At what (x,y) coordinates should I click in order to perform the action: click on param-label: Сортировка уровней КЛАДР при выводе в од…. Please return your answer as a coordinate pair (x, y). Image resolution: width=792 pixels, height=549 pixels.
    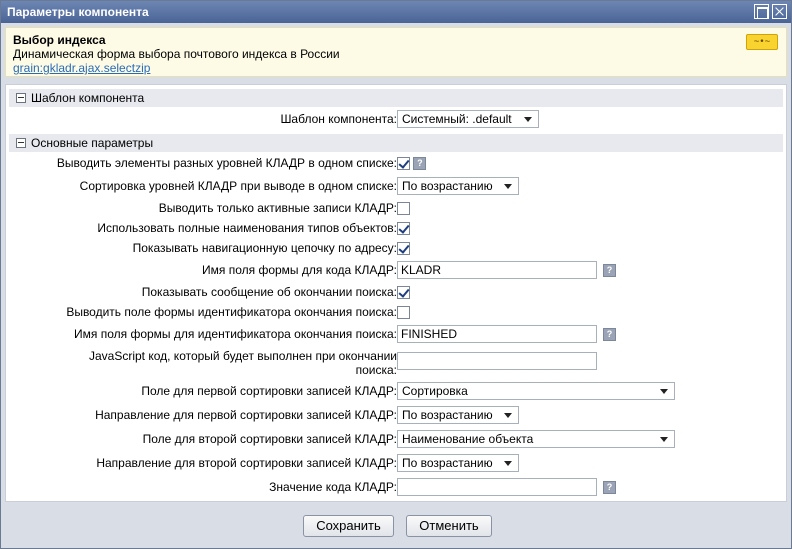
    Looking at the image, I should click on (238, 186).